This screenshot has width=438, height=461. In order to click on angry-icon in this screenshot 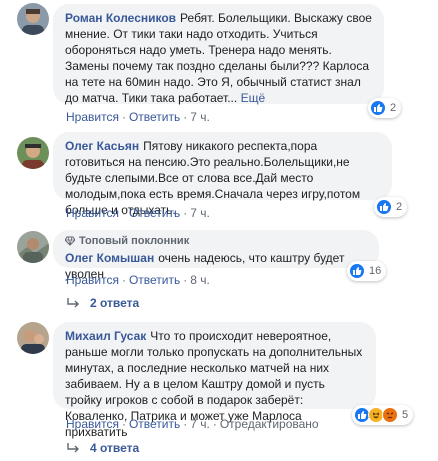, I will do `click(390, 415)`.